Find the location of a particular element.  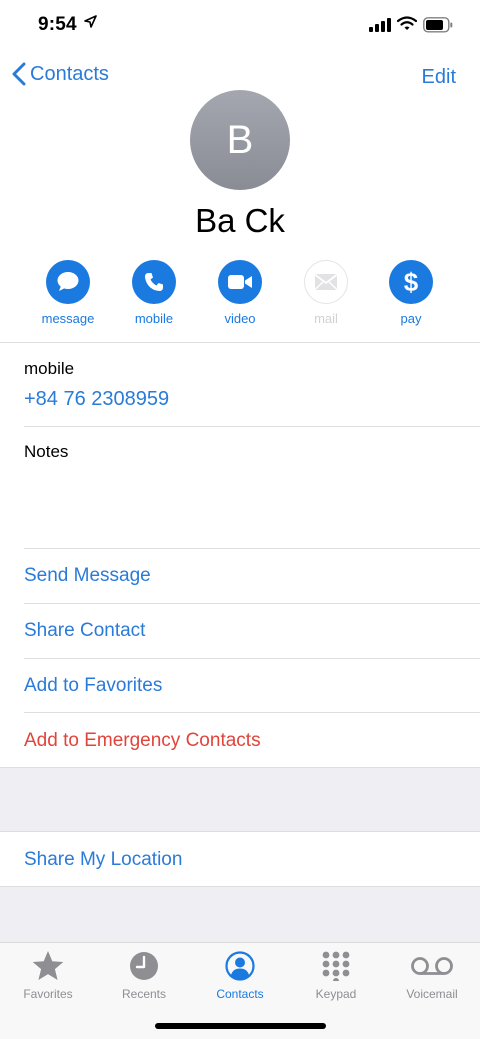

edit-button: Edit is located at coordinates (439, 77).